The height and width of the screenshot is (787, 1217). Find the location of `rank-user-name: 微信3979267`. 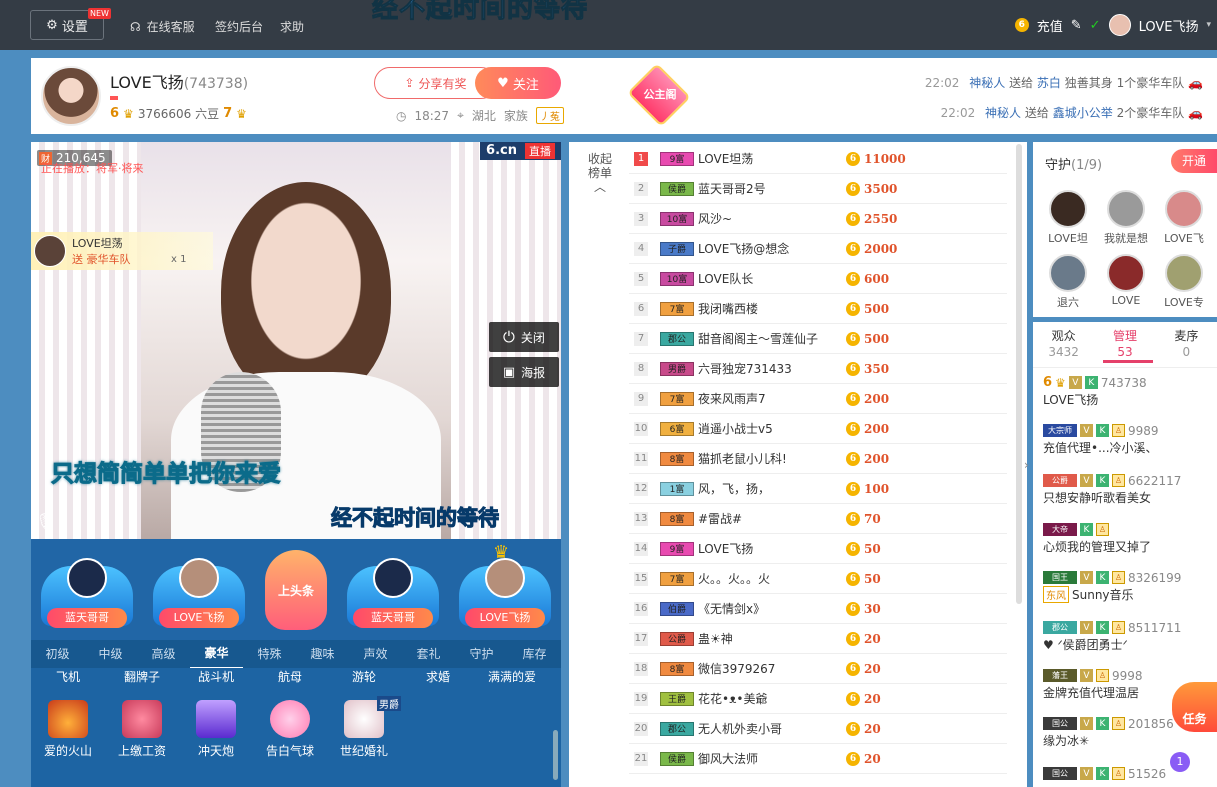

rank-user-name: 微信3979267 is located at coordinates (768, 668).